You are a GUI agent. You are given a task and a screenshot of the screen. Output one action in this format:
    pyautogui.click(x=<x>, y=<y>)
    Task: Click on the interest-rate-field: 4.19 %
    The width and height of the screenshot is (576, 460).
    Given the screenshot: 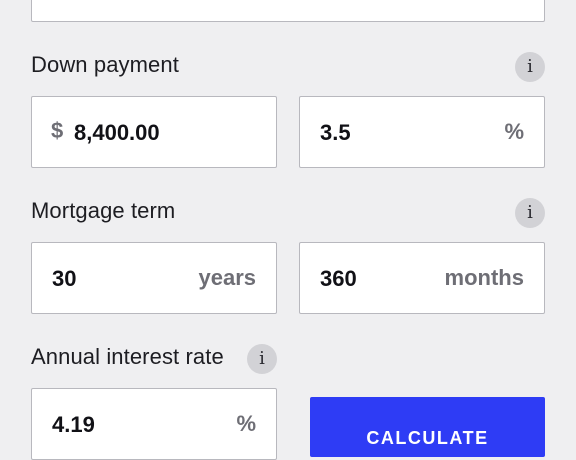 What is the action you would take?
    pyautogui.click(x=154, y=424)
    